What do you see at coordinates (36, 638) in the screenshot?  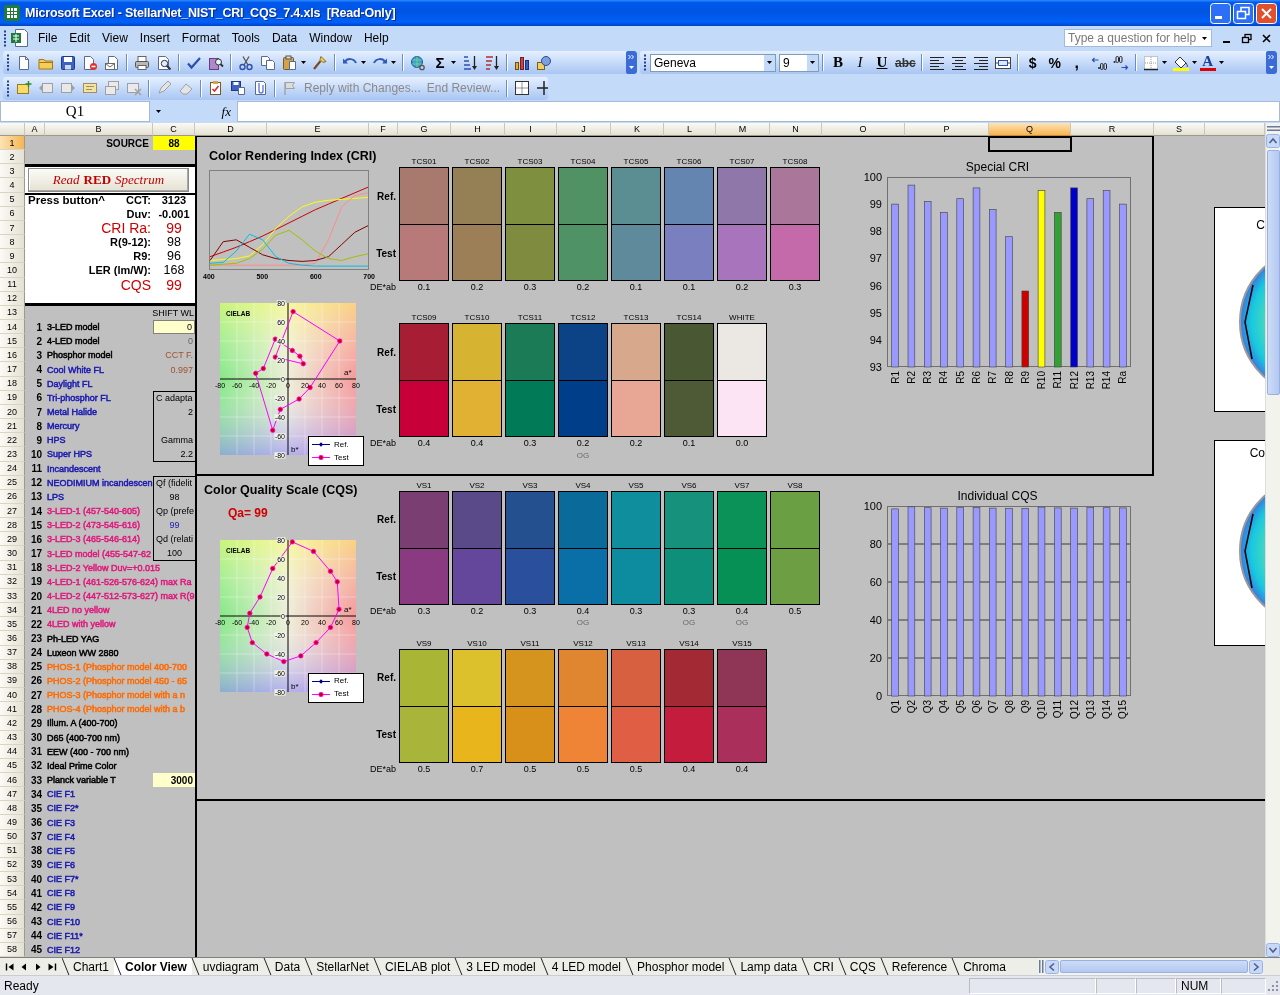 I see `source-number: 23` at bounding box center [36, 638].